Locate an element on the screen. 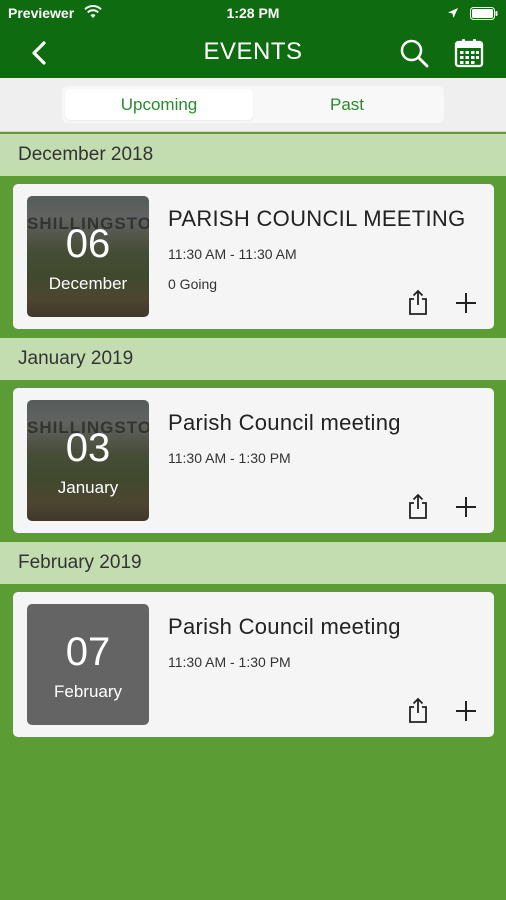  event-day: 03 is located at coordinates (88, 448).